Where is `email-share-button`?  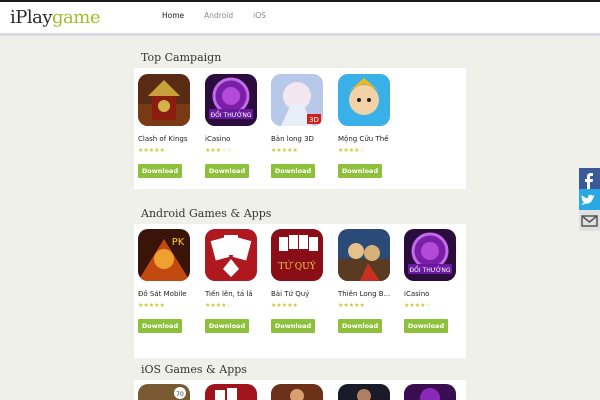
email-share-button is located at coordinates (589, 220).